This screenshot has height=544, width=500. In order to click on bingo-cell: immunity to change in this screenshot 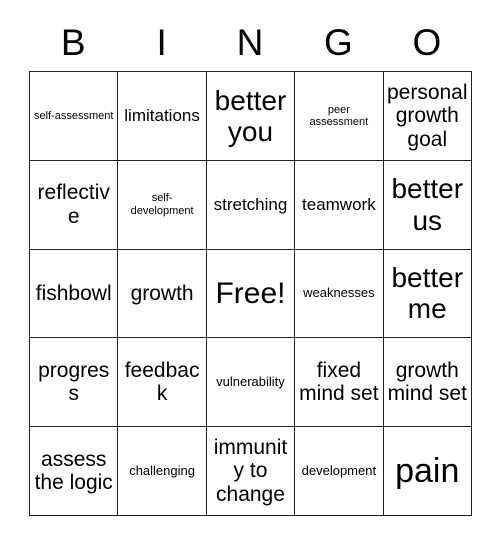, I will do `click(250, 471)`.